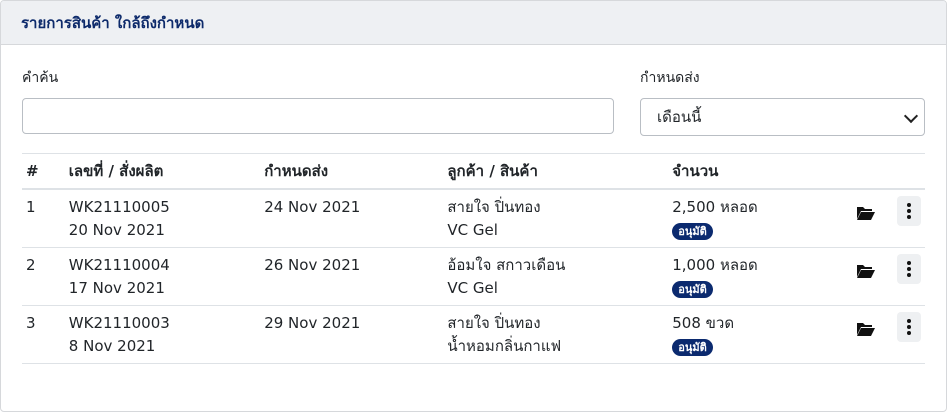 The image size is (947, 412). What do you see at coordinates (911, 116) in the screenshot?
I see `chevron-down-icon` at bounding box center [911, 116].